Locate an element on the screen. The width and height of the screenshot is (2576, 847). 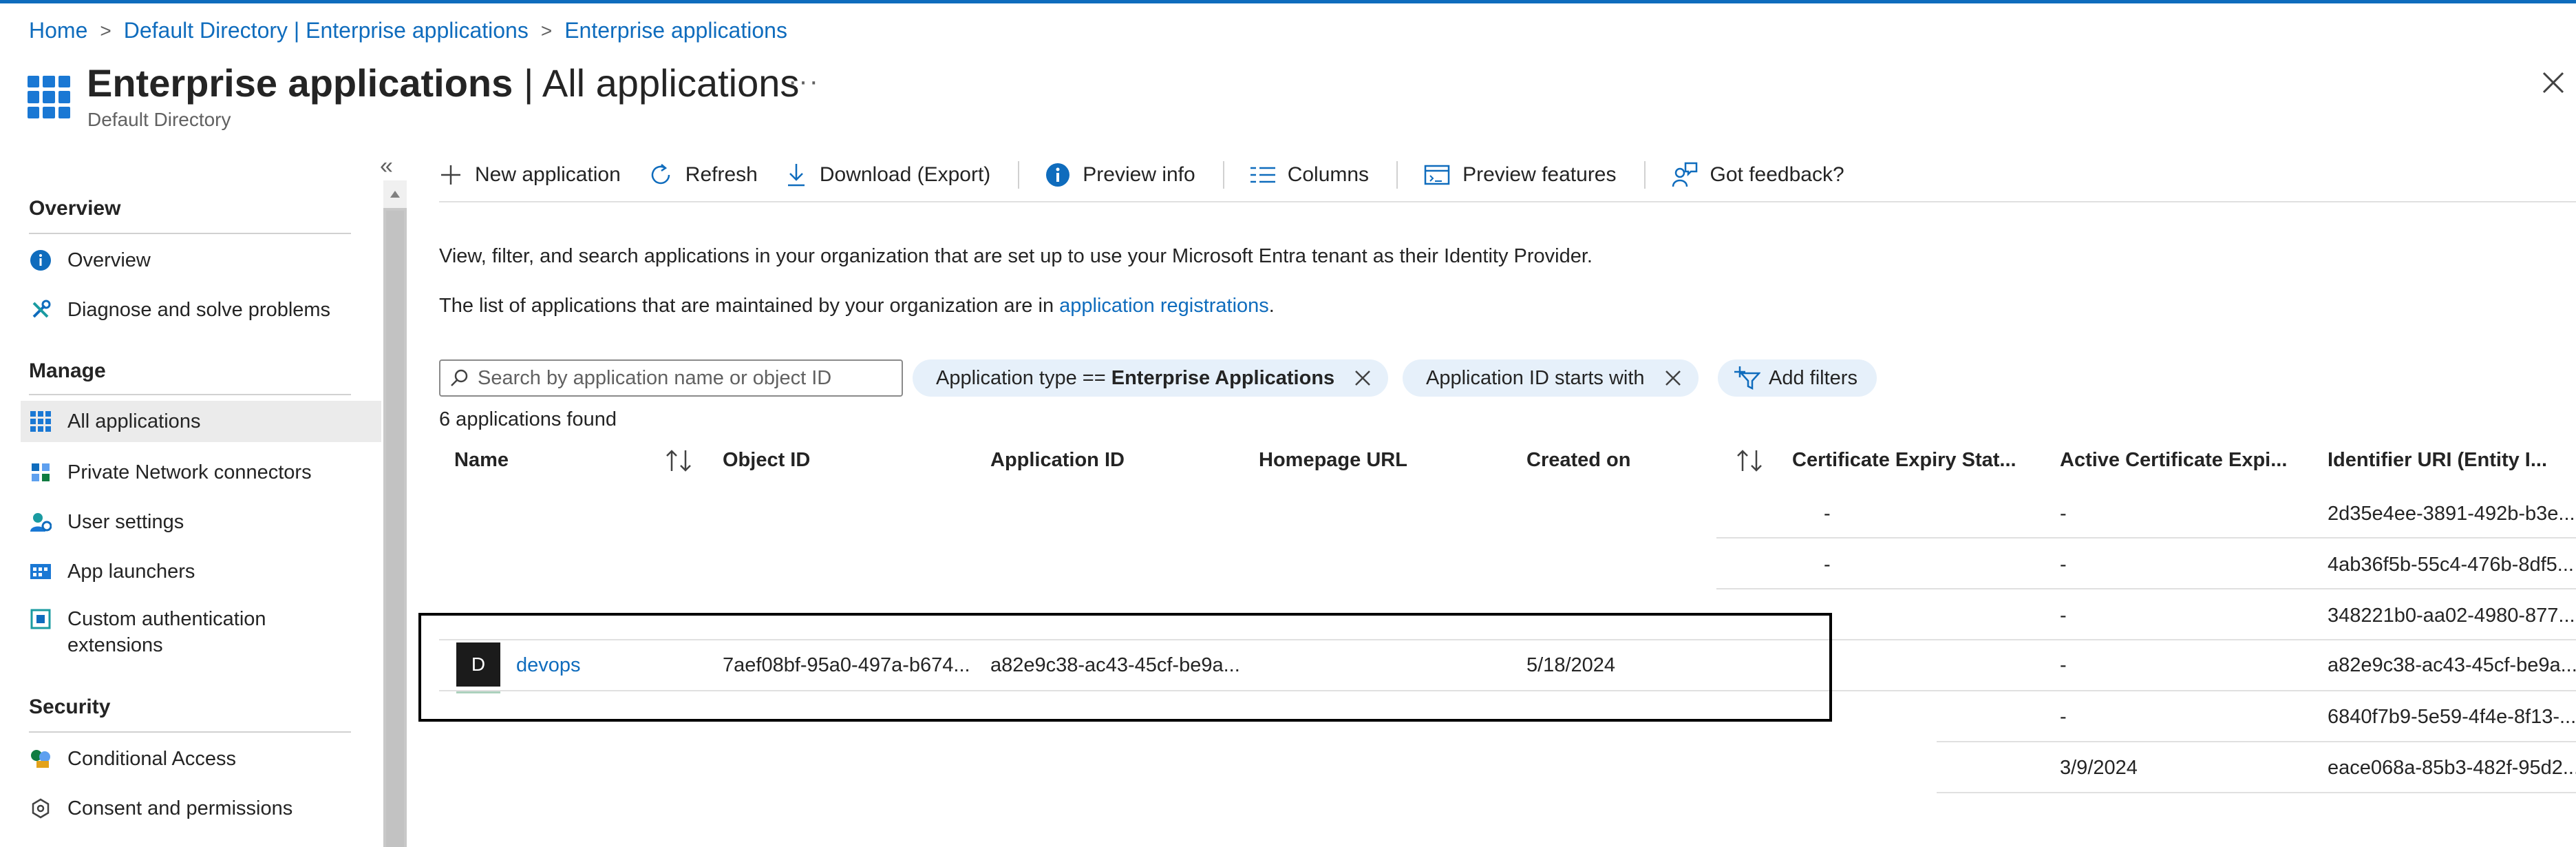
got-feedback-label: Got feedback? is located at coordinates (1777, 174).